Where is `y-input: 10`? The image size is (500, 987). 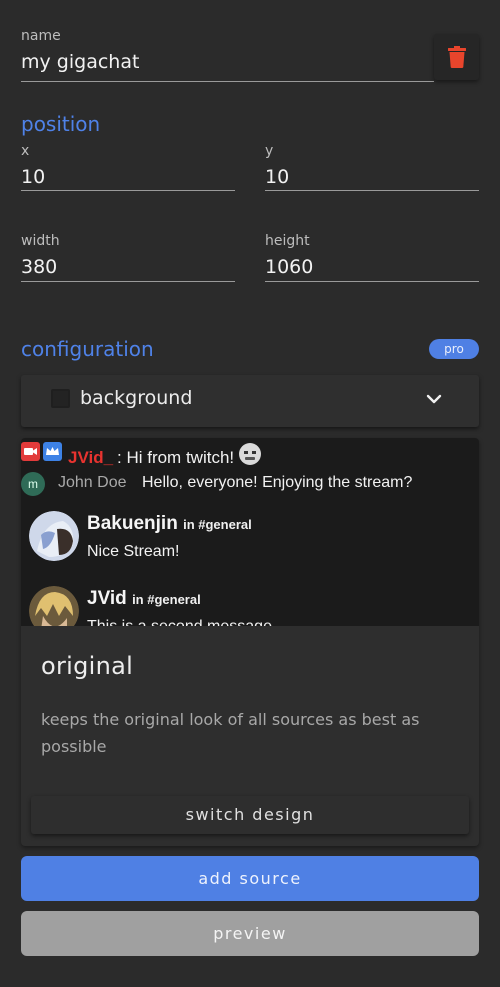 y-input: 10 is located at coordinates (277, 177).